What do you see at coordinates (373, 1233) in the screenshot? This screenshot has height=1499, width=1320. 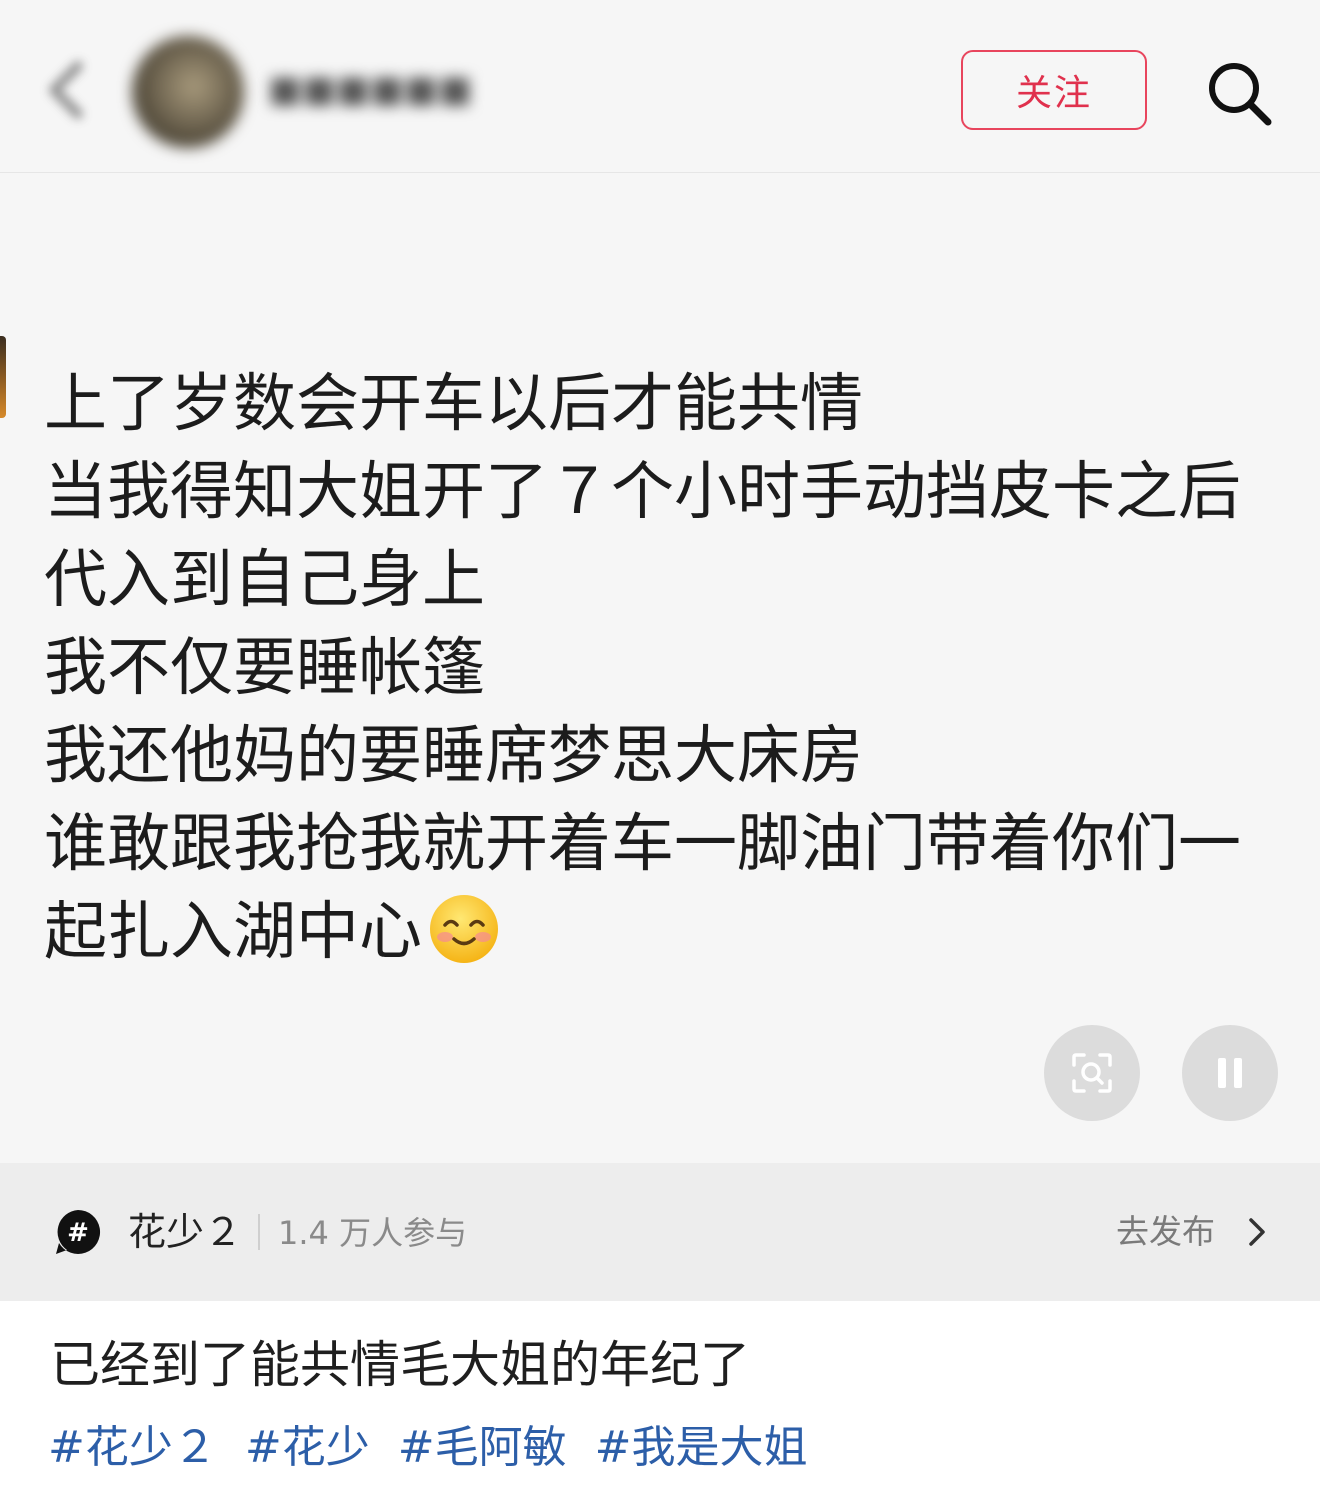 I see `topic-participants: 1.4 万人参与` at bounding box center [373, 1233].